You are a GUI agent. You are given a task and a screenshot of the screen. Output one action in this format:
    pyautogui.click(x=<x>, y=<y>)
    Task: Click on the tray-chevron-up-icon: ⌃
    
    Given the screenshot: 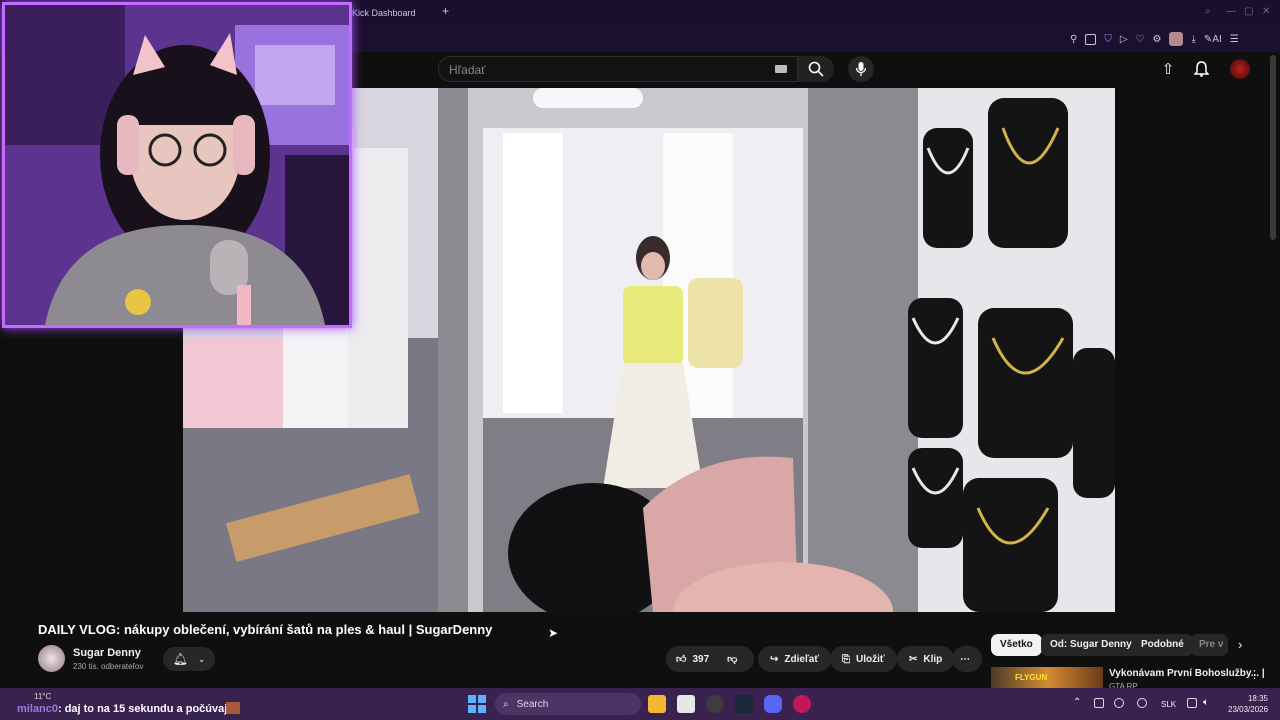 What is the action you would take?
    pyautogui.click(x=1077, y=702)
    